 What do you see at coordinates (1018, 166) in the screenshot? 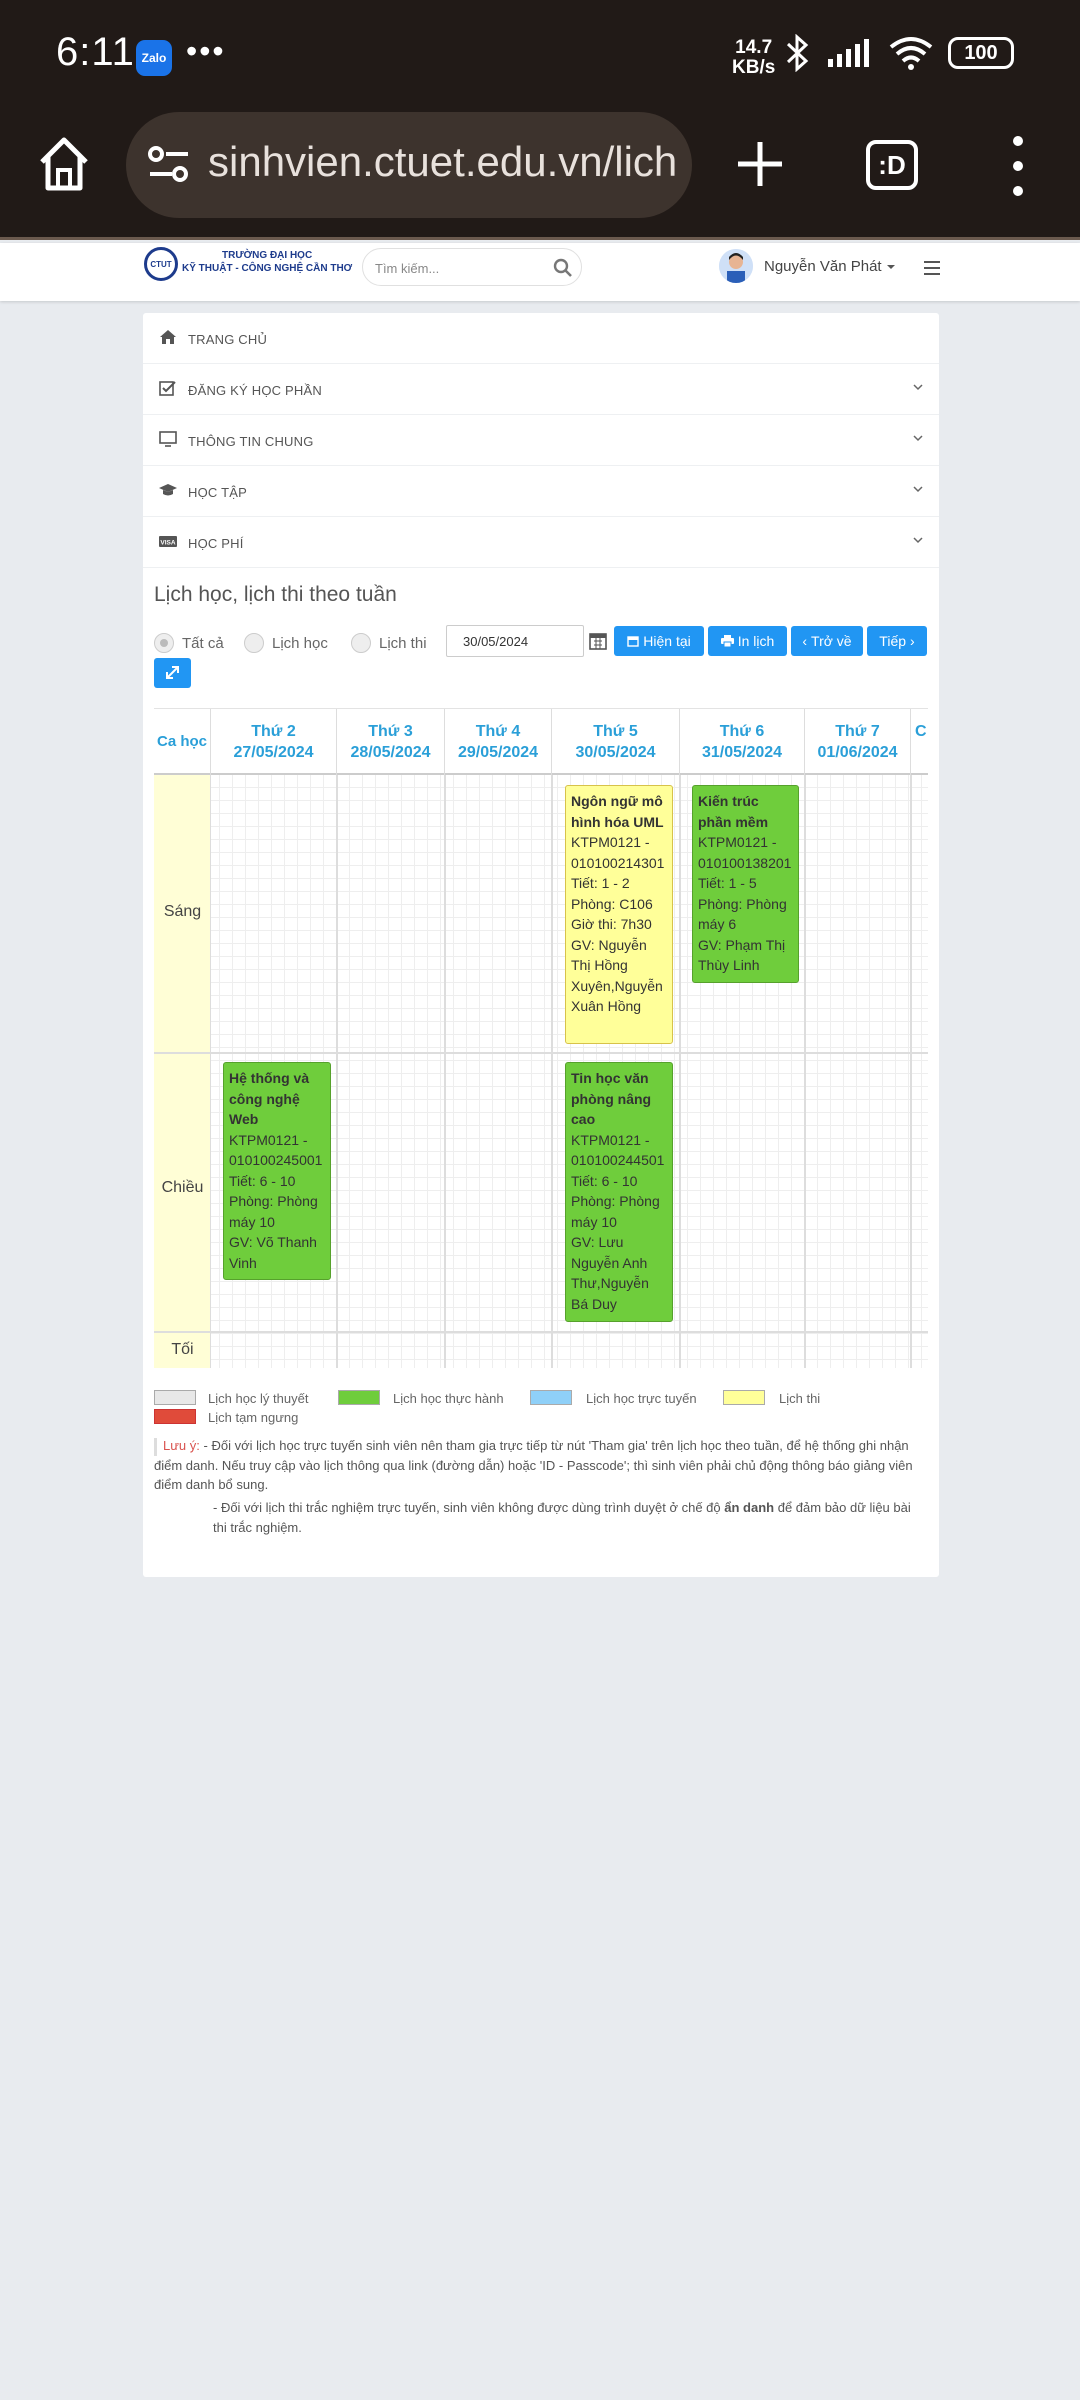
I see `browser-menu-icon` at bounding box center [1018, 166].